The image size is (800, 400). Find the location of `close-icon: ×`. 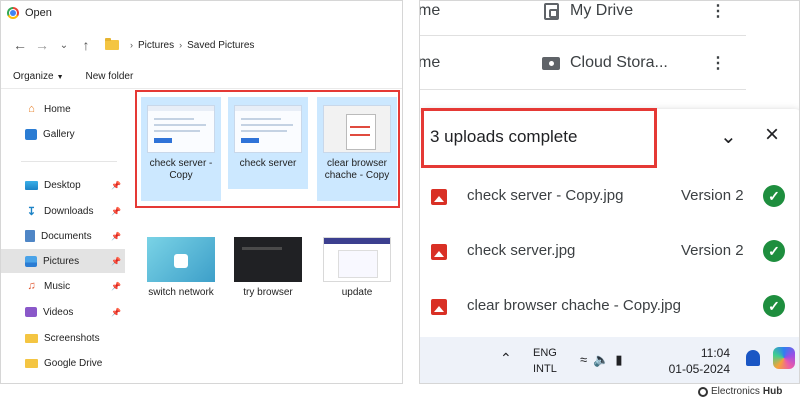

close-icon: × is located at coordinates (772, 135).